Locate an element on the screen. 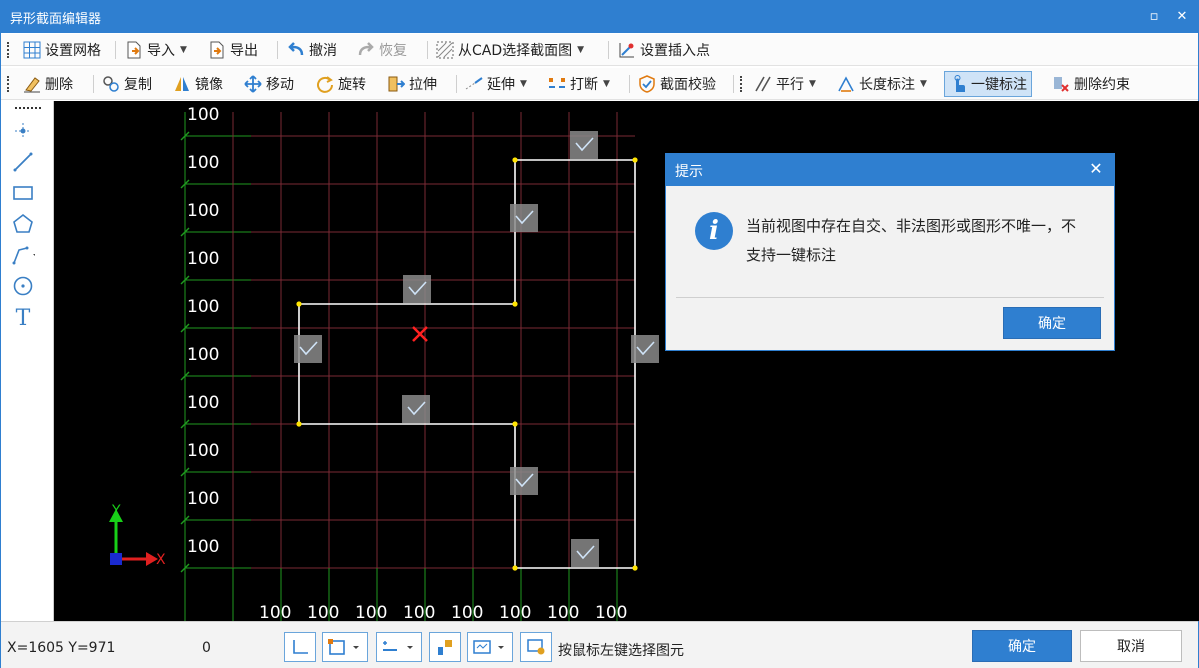 This screenshot has width=1199, height=668. circle-tool-icon is located at coordinates (23, 286).